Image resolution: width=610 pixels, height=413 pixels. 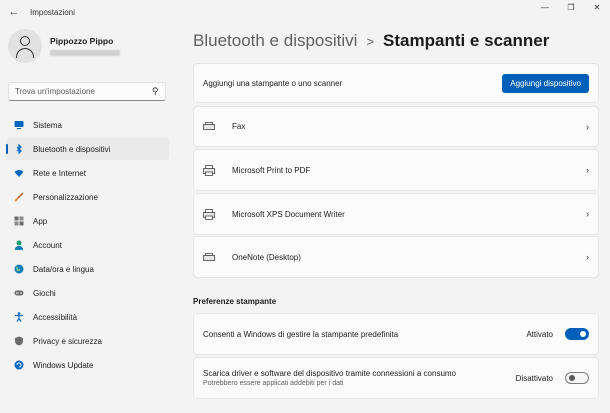 I want to click on sidebar-item-bluetooth: Bluetooth e dispositivi, so click(x=87, y=149).